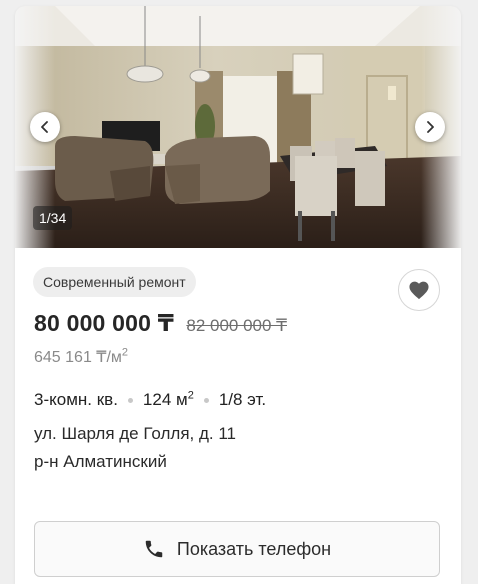 The height and width of the screenshot is (584, 478). I want to click on rooms: 3-комн. кв., so click(76, 399).